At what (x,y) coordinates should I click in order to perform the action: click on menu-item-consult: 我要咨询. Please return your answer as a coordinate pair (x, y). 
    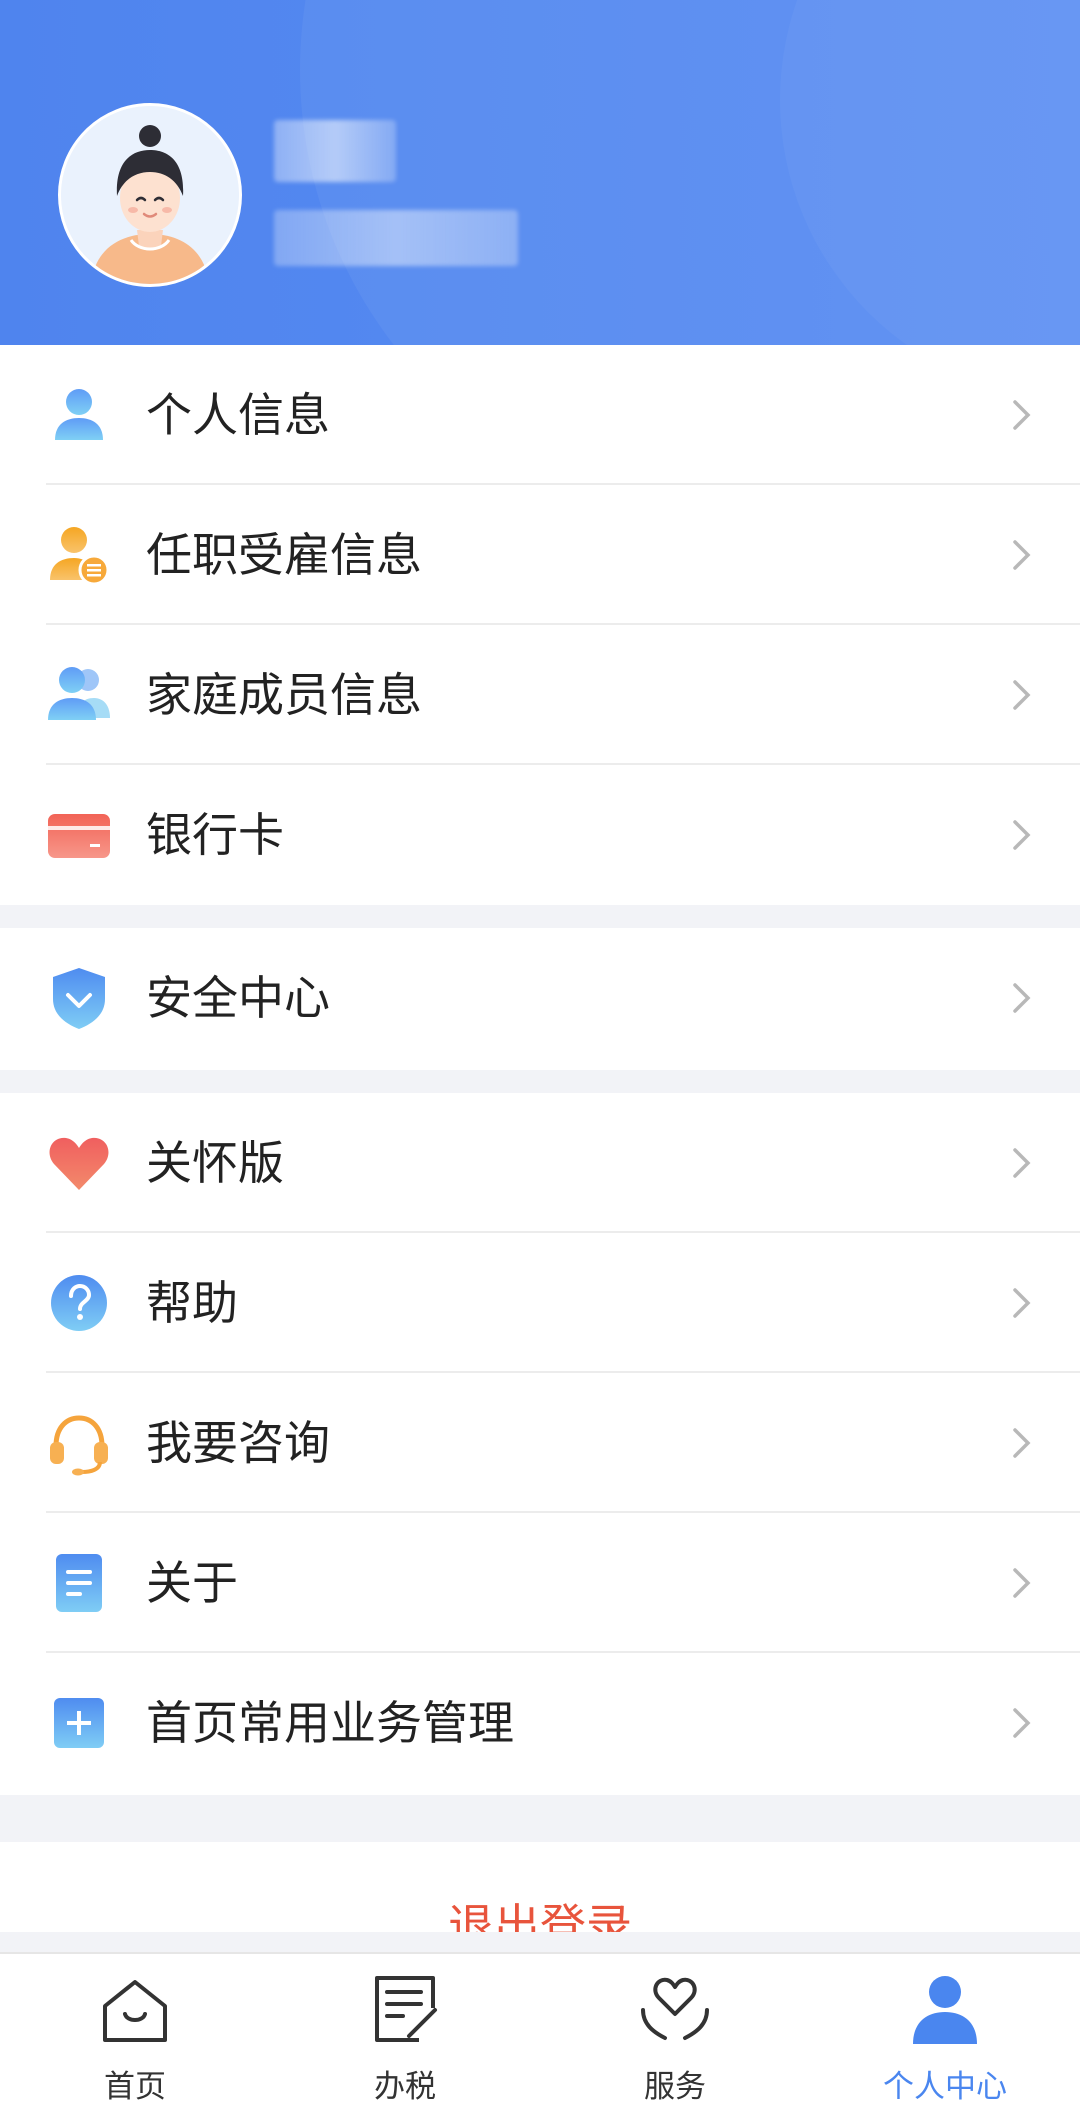
    Looking at the image, I should click on (540, 1443).